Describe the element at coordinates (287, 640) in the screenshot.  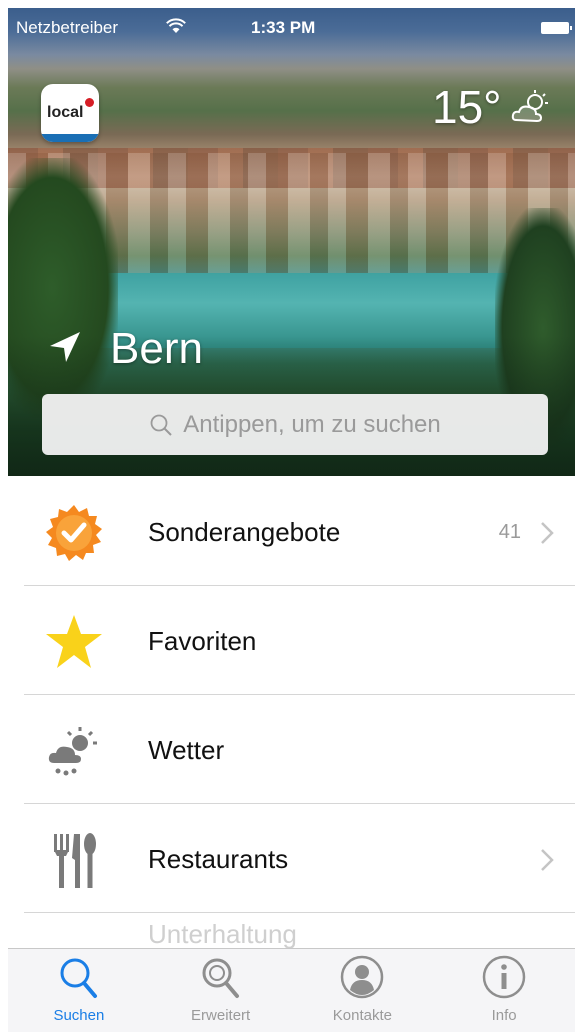
I see `list-item-favoriten: Favoriten` at that location.